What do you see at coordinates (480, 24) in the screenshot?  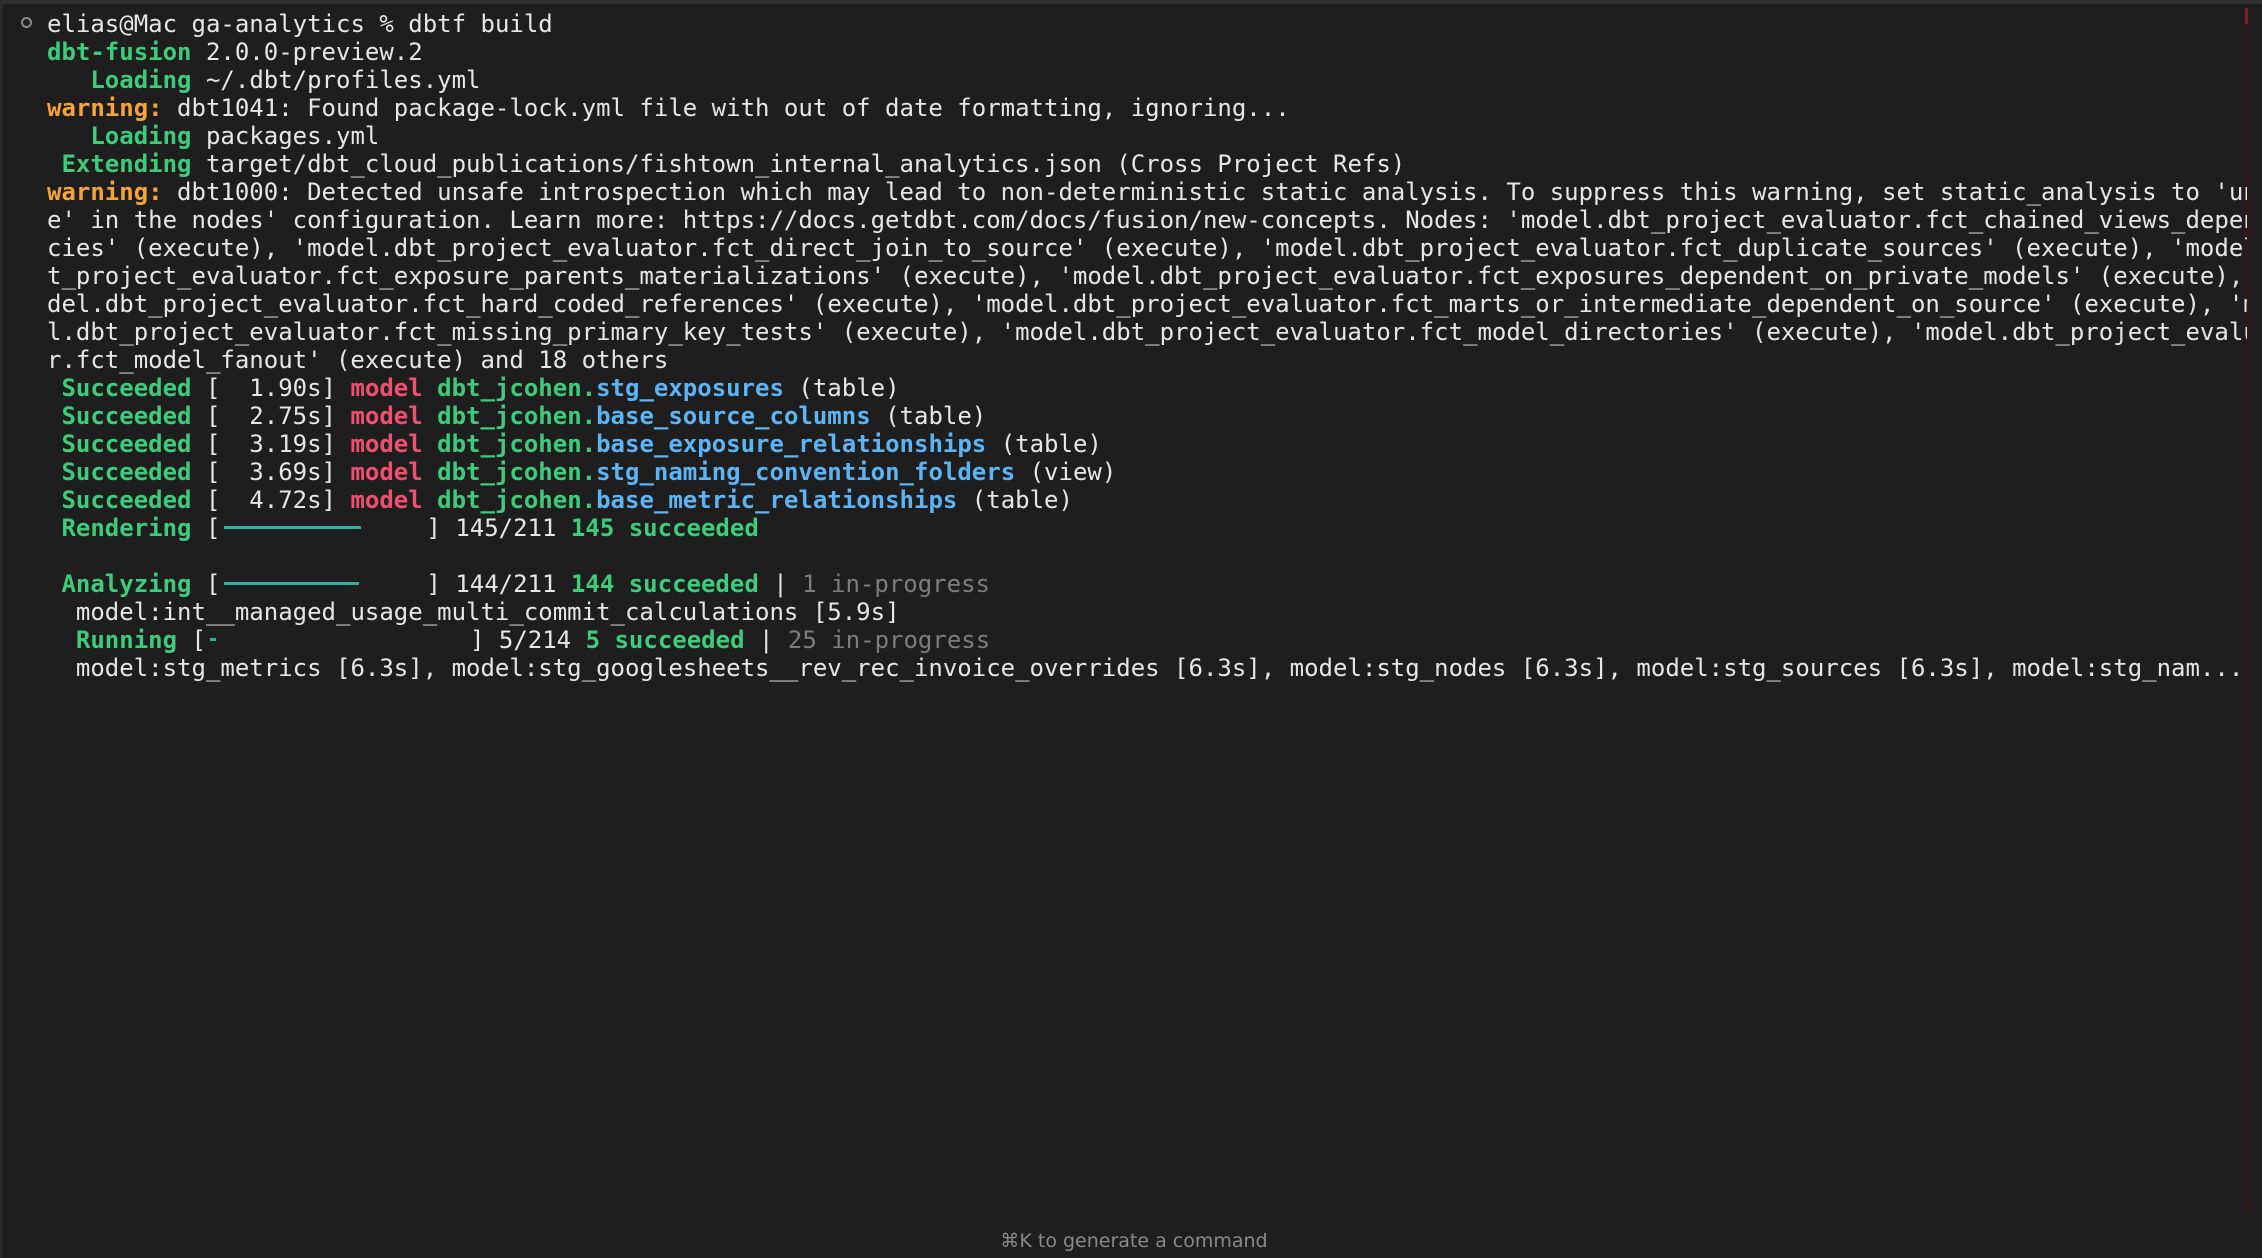 I see `command-text: dbtf build` at bounding box center [480, 24].